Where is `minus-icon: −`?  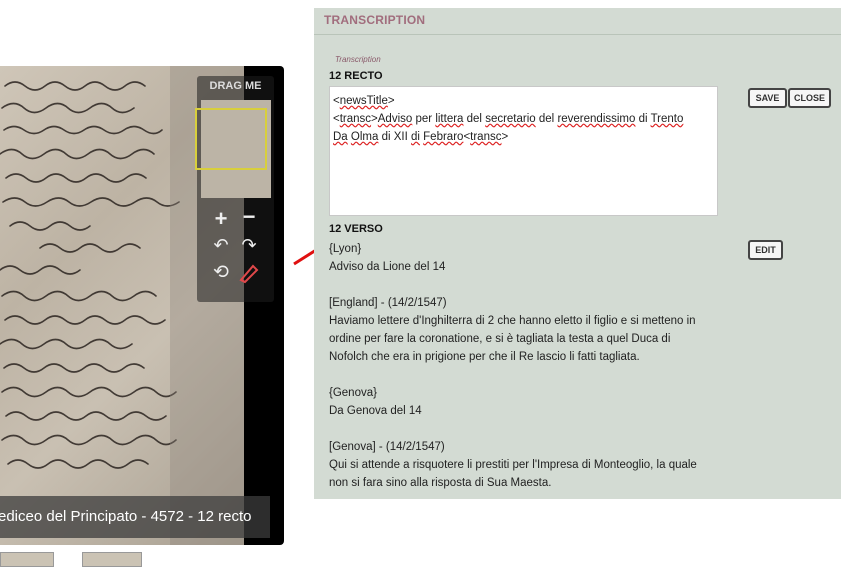
minus-icon: − is located at coordinates (249, 217).